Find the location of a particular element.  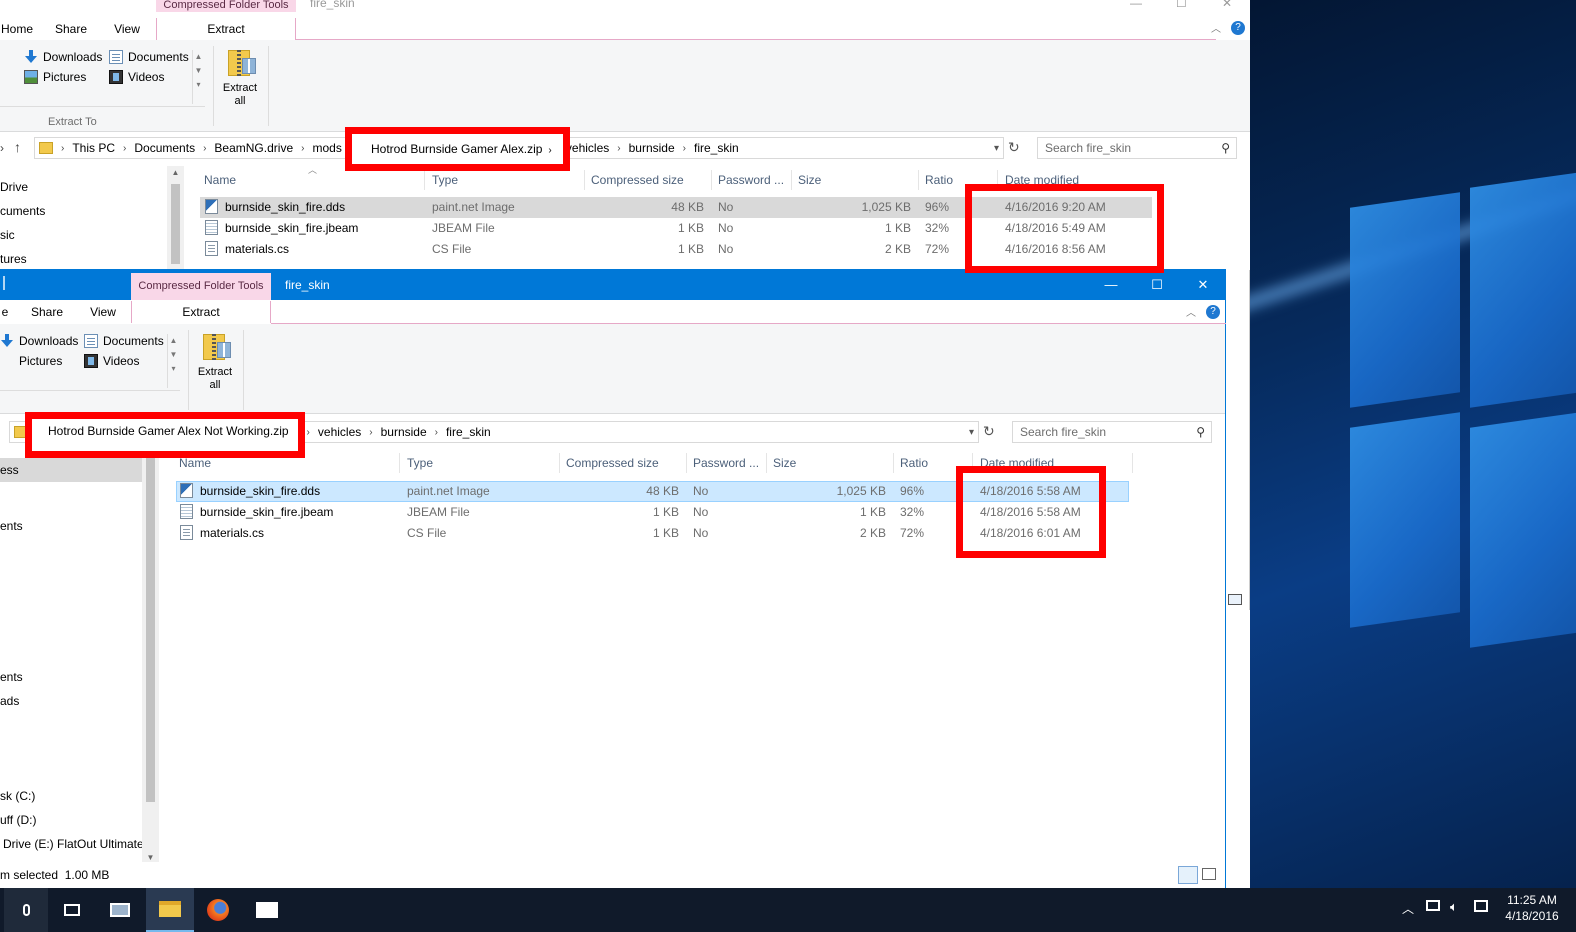

network-app-icon is located at coordinates (120, 910).